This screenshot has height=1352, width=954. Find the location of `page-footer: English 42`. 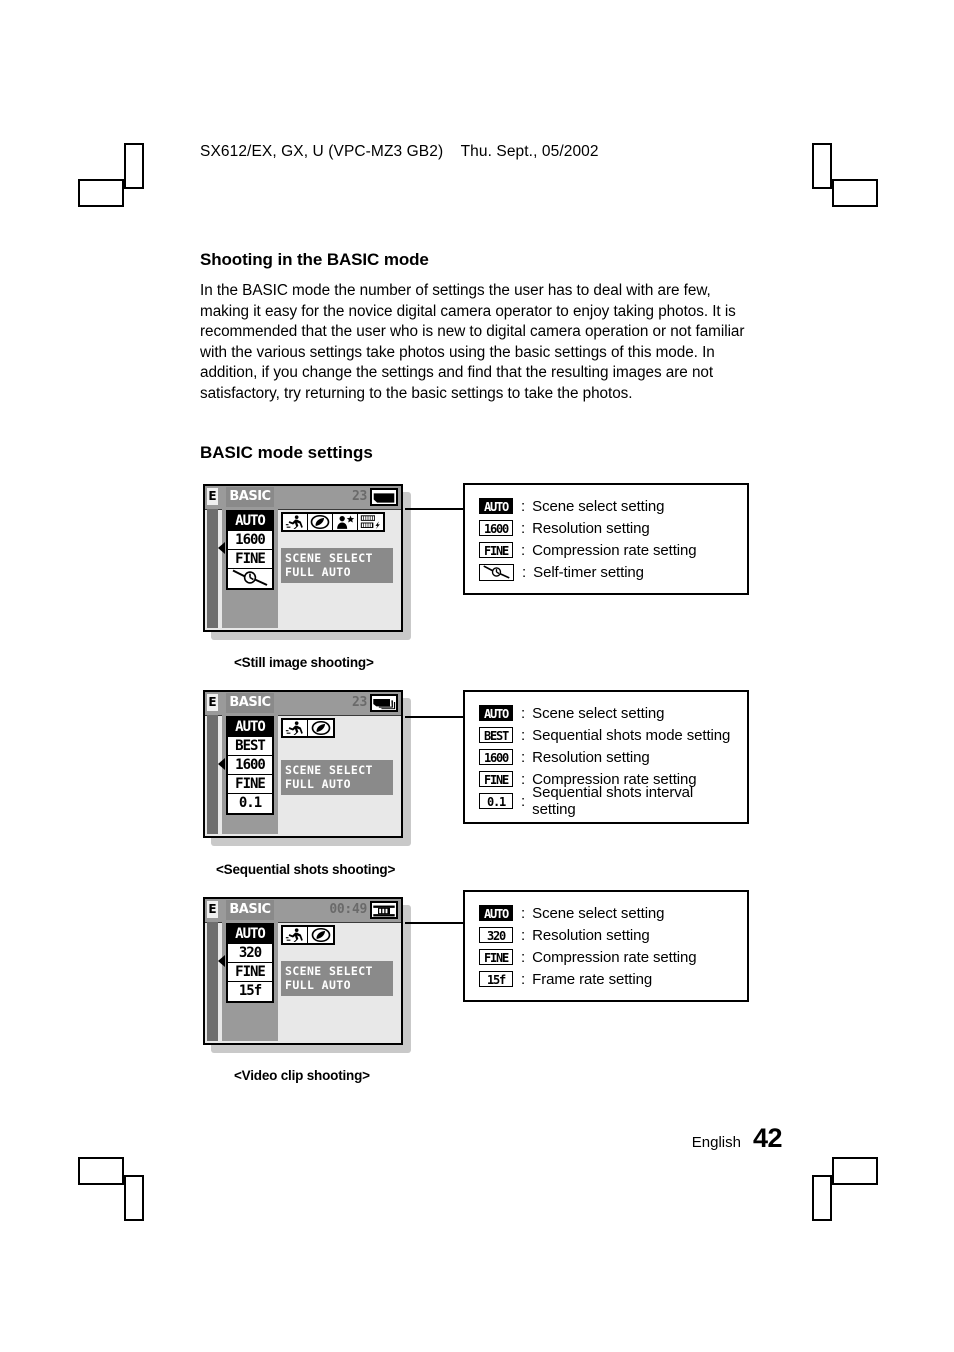

page-footer: English 42 is located at coordinates (737, 1138).